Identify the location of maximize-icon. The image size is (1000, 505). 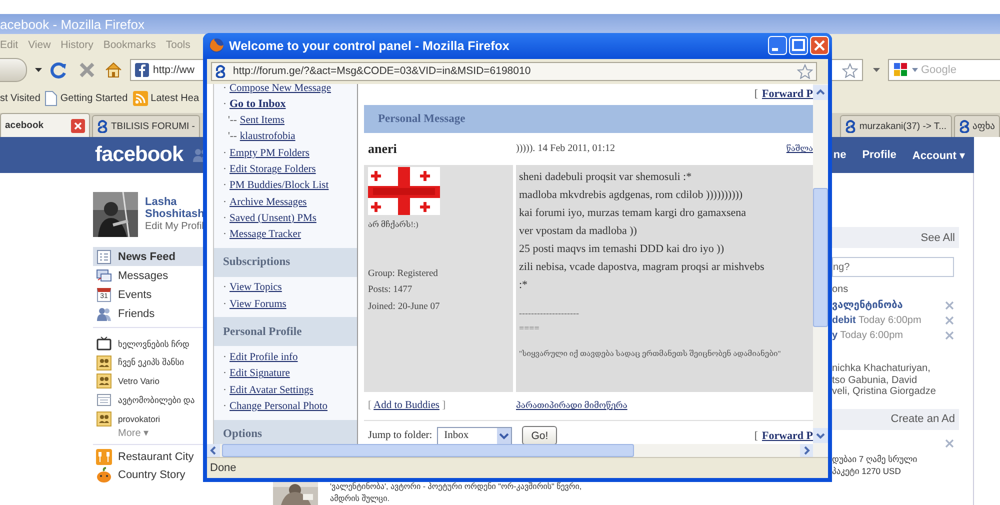
(798, 46).